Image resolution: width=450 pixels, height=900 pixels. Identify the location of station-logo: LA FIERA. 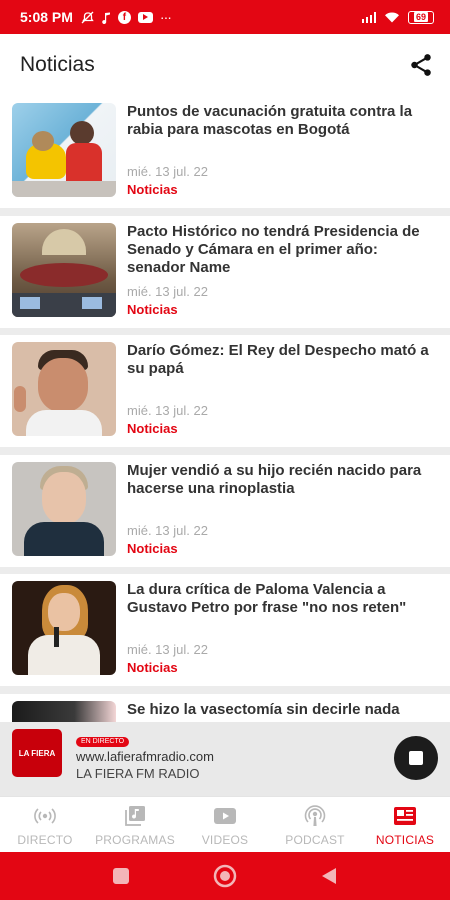
(37, 753).